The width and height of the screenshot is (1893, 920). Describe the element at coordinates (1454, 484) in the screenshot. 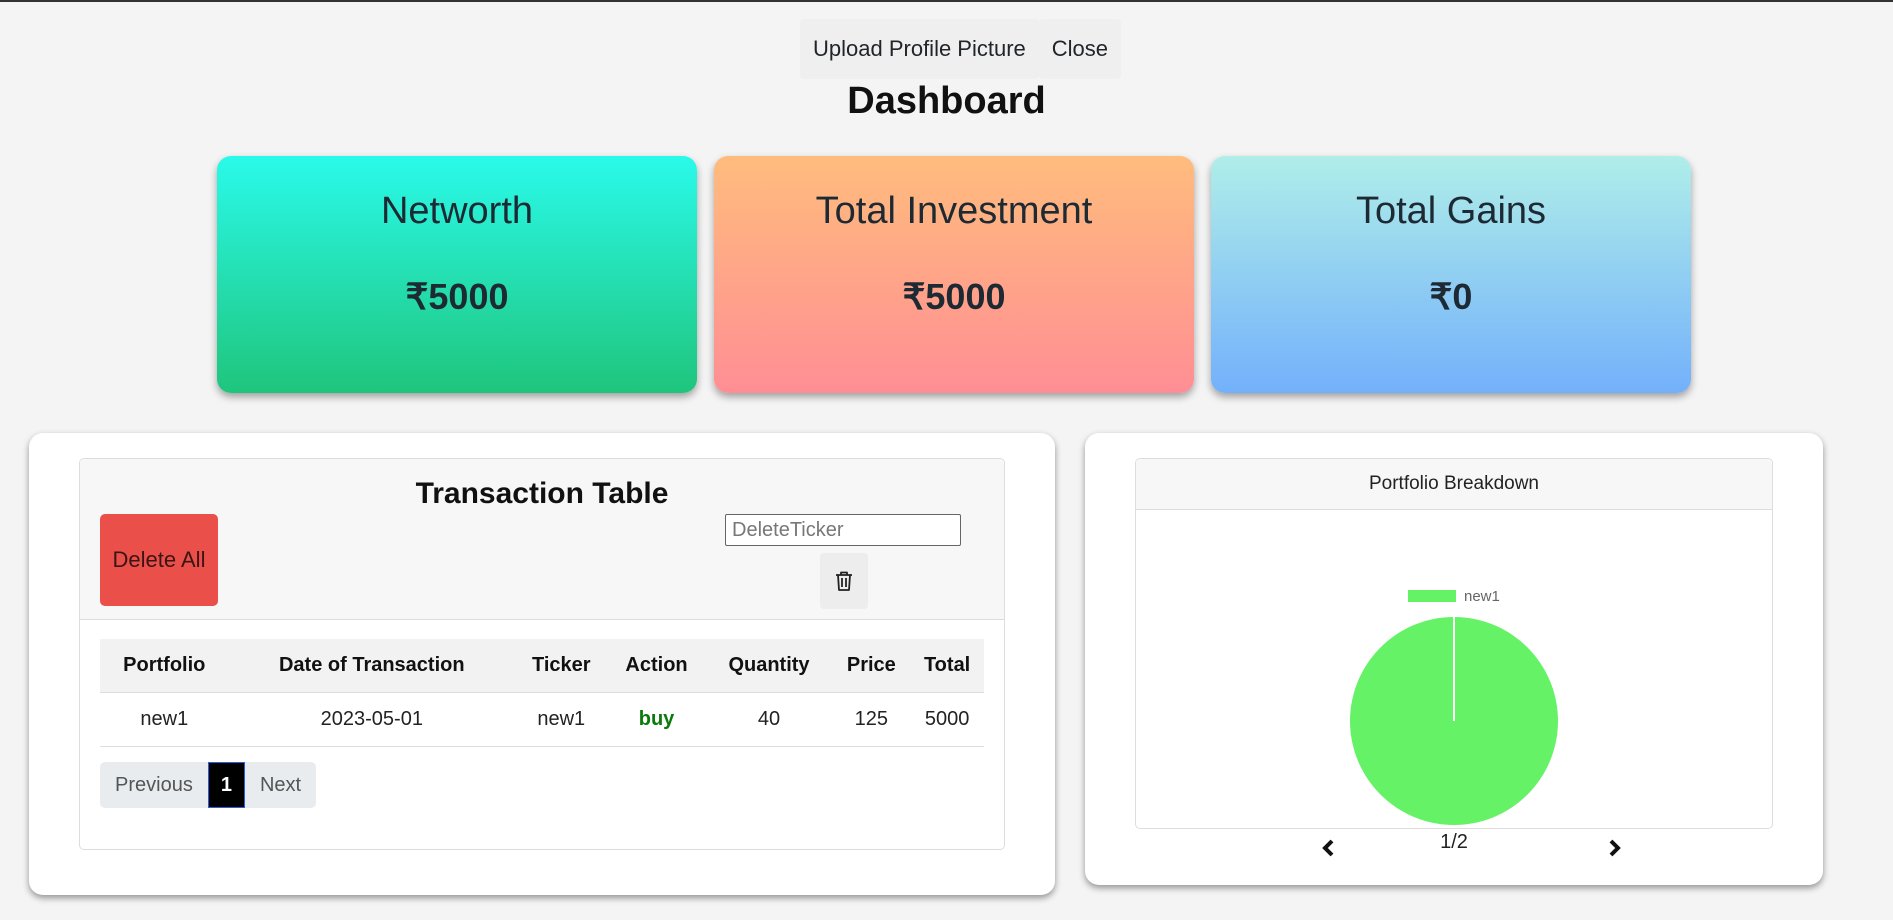

I see `portfolio-breakdown-title: Portfolio Breakdown` at that location.